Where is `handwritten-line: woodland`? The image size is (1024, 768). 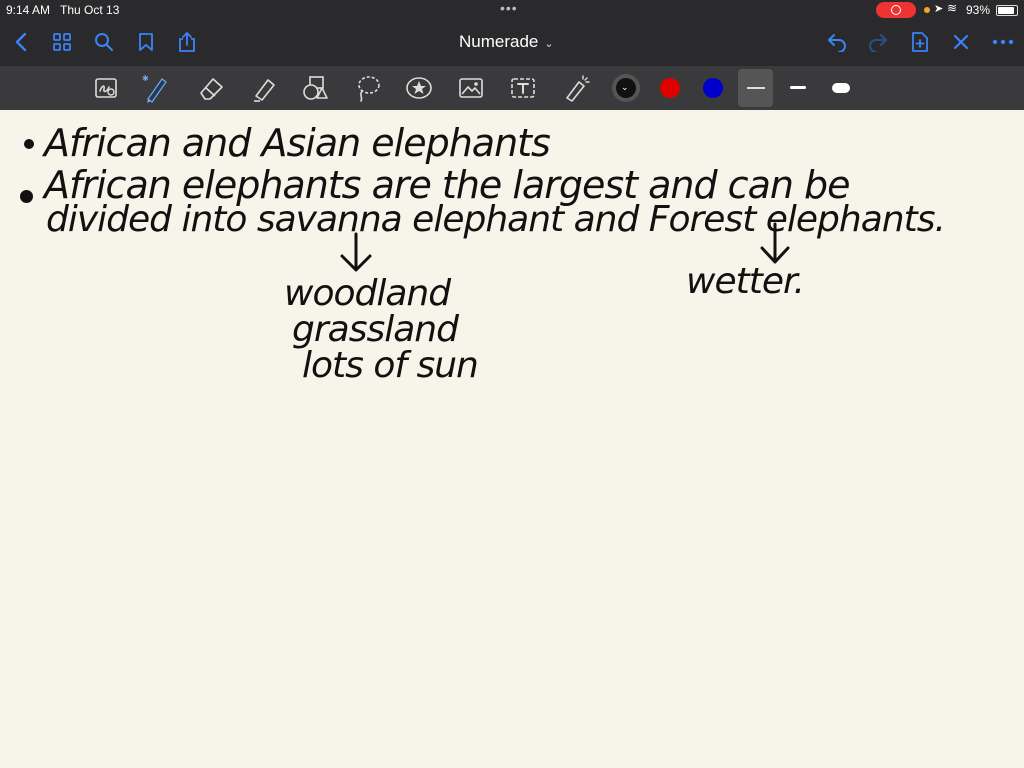
handwritten-line: woodland is located at coordinates (367, 293).